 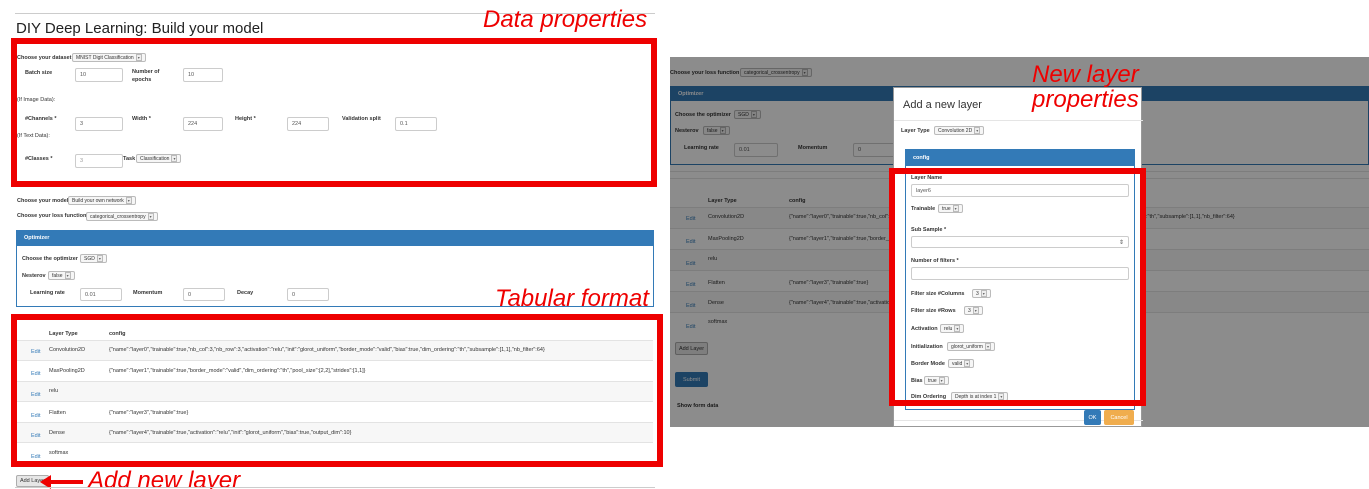 What do you see at coordinates (245, 293) in the screenshot?
I see `decay-label: Decay` at bounding box center [245, 293].